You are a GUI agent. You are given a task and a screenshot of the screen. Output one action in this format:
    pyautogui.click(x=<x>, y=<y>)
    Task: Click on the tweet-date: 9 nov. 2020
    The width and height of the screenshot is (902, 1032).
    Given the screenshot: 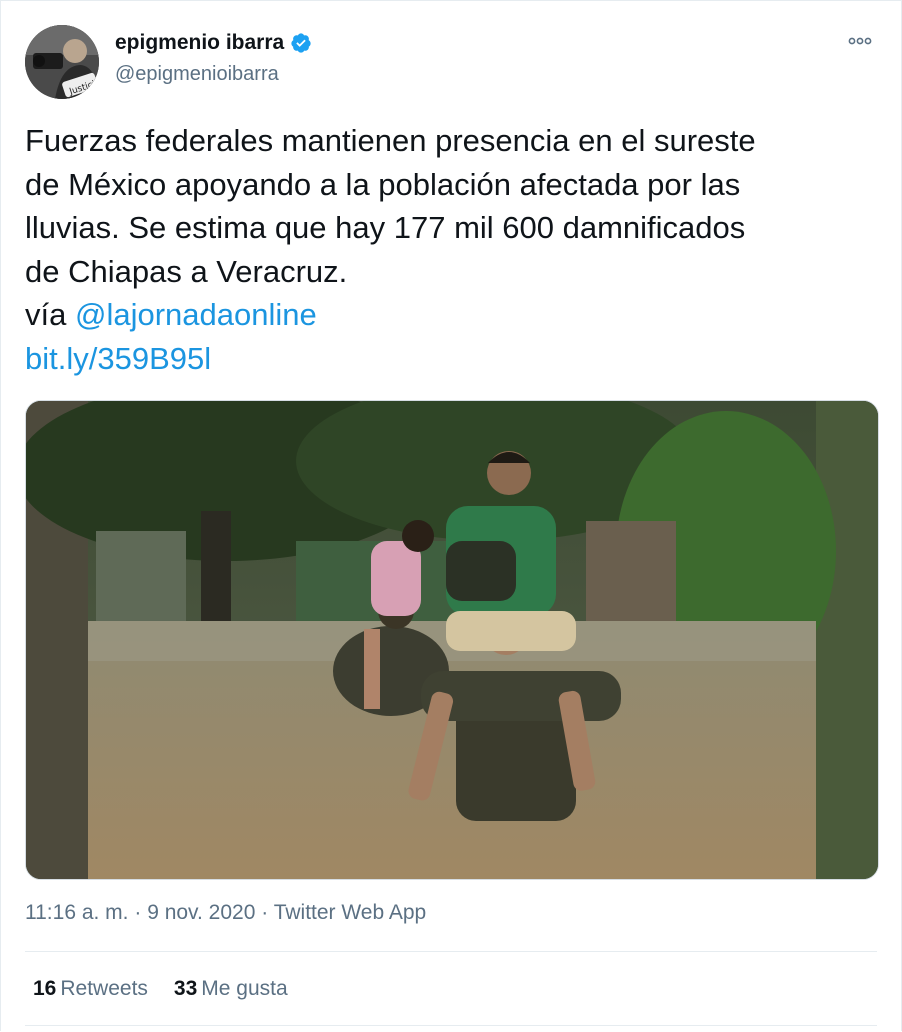 What is the action you would take?
    pyautogui.click(x=201, y=912)
    